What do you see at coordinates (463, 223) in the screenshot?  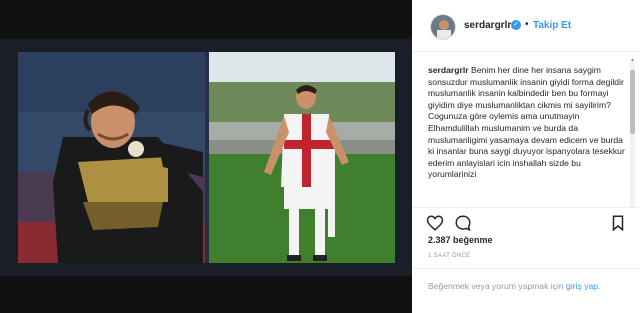 I see `comment-icon` at bounding box center [463, 223].